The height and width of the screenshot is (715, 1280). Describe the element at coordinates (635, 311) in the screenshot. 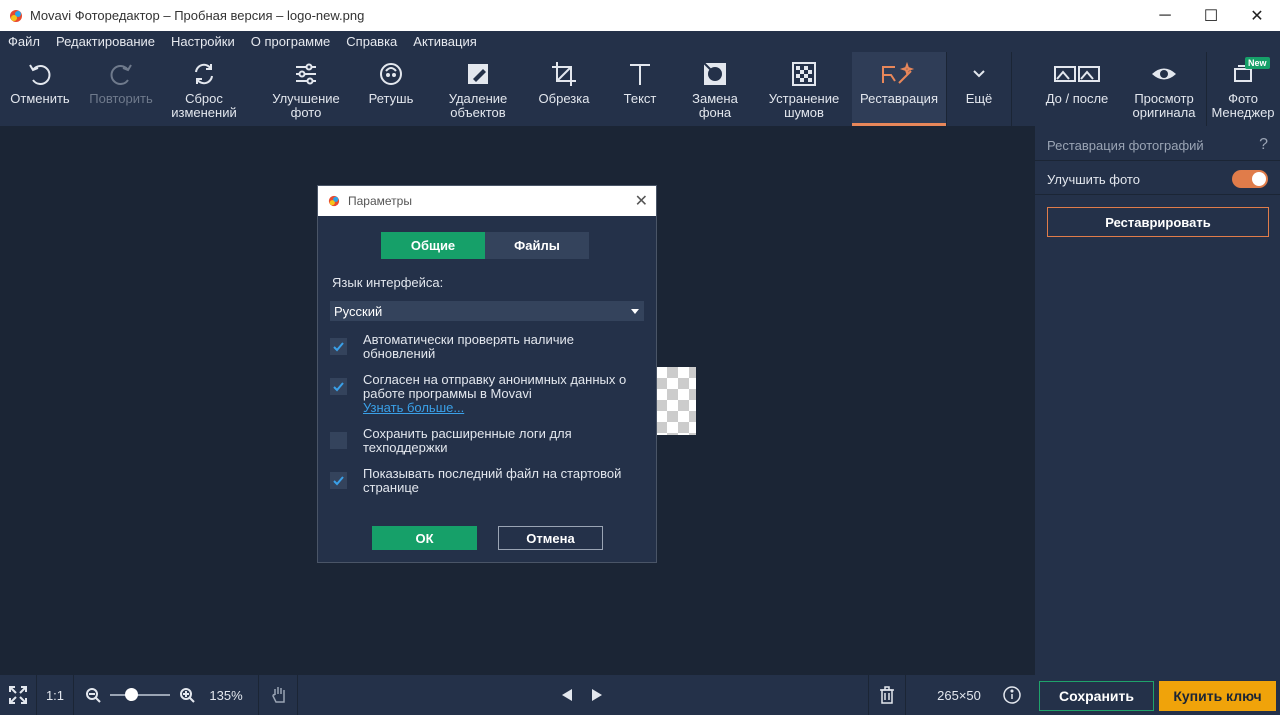

I see `dropdown-arrow-icon` at that location.